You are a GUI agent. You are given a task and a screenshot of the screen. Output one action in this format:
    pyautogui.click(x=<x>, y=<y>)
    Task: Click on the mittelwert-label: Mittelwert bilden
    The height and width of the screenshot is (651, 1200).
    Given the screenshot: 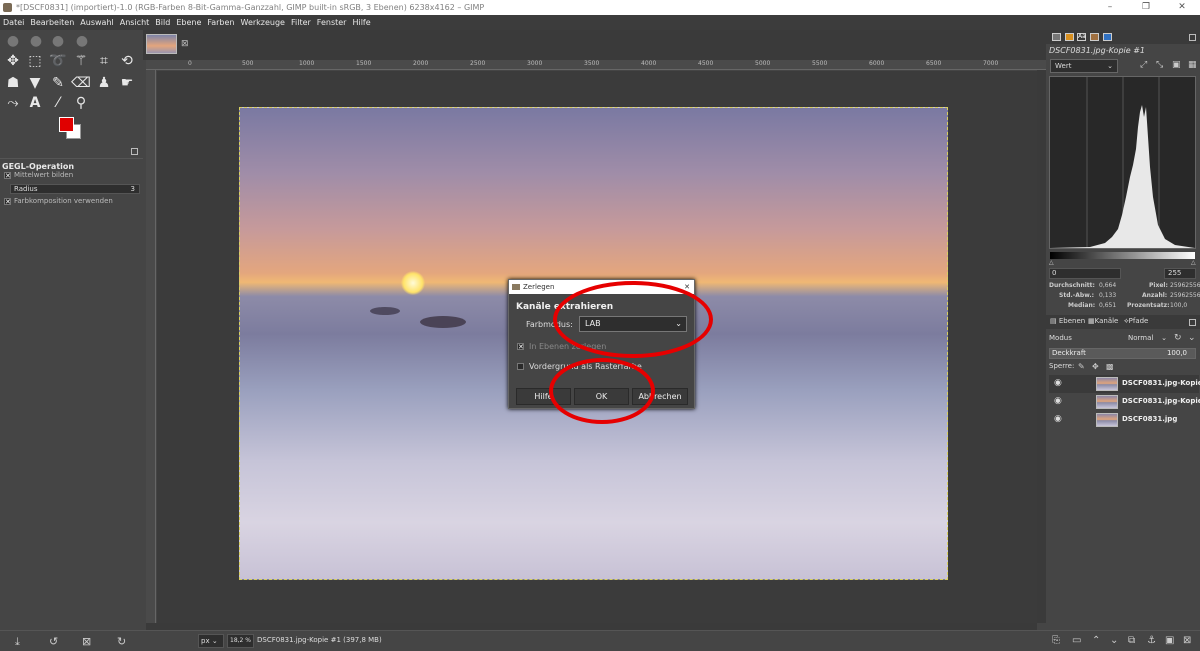 What is the action you would take?
    pyautogui.click(x=44, y=175)
    